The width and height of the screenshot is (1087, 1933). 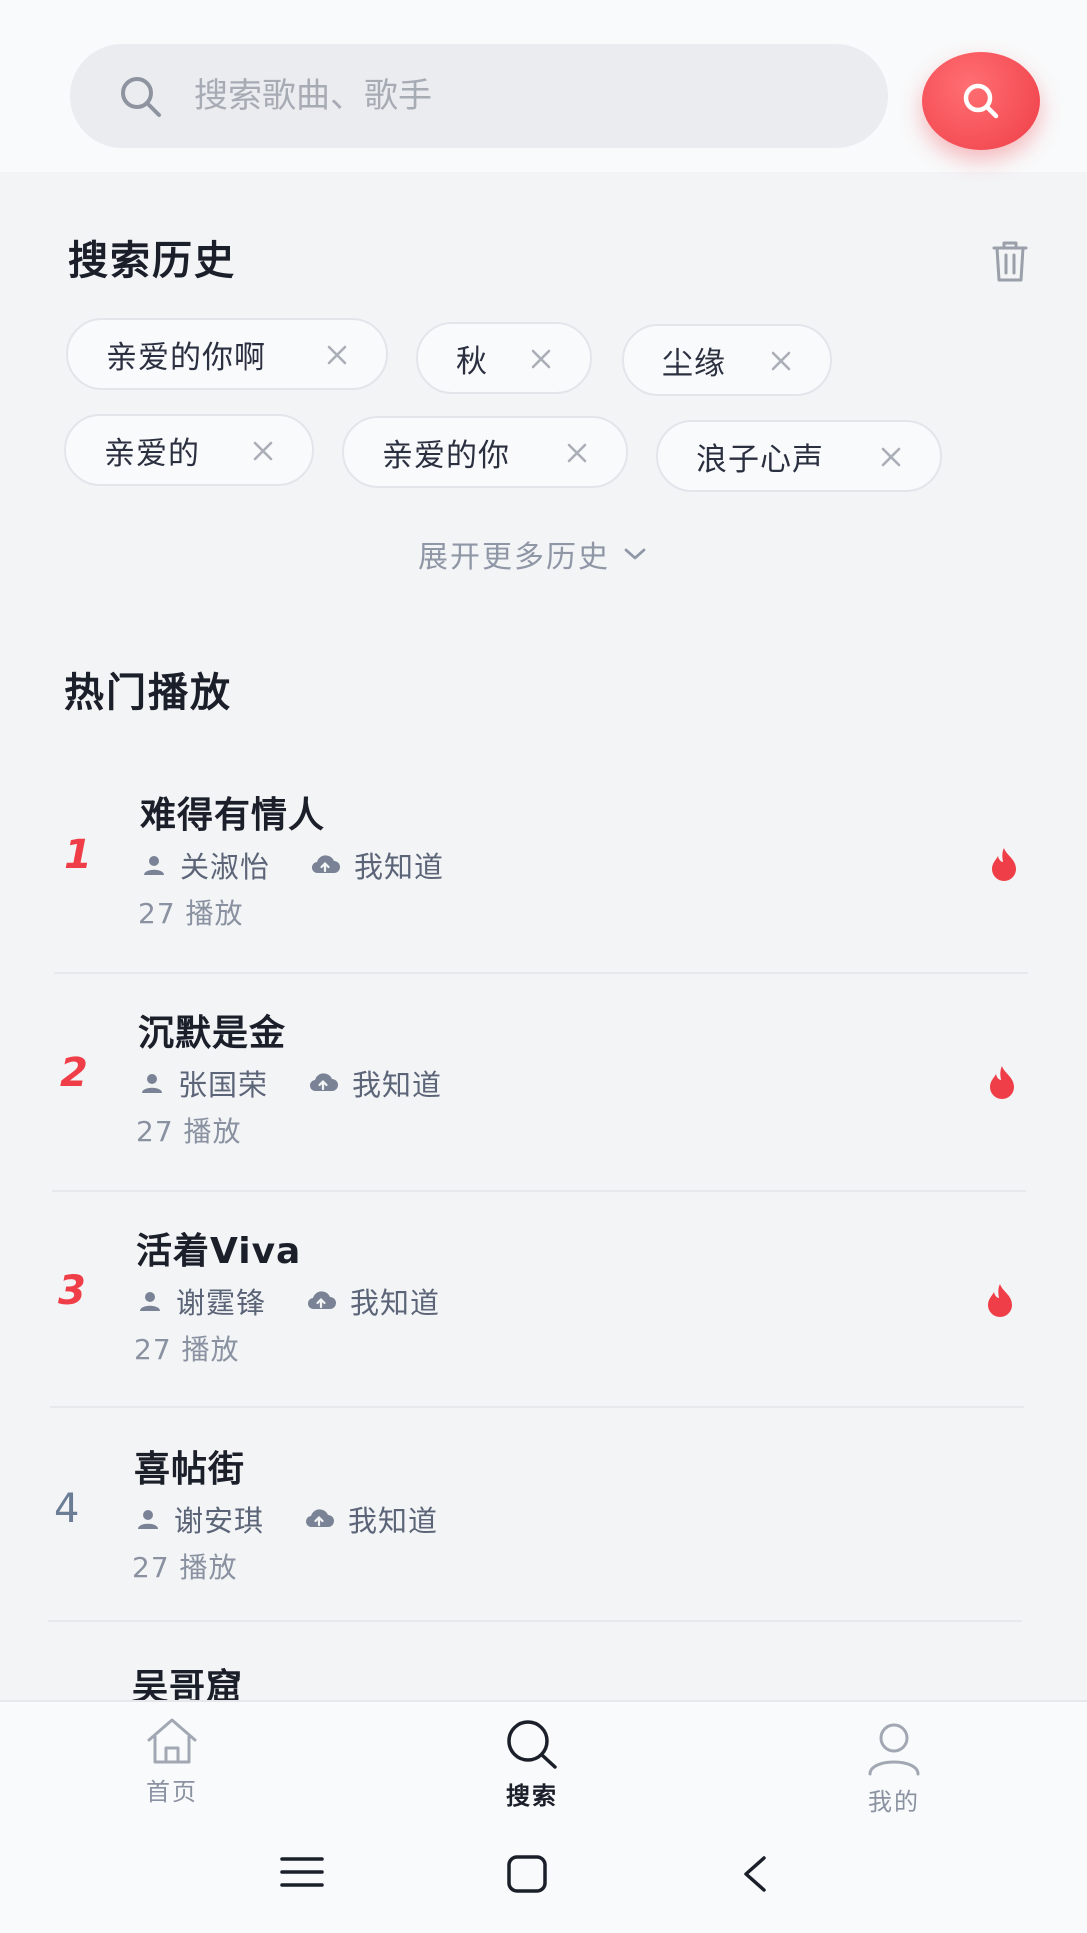 I want to click on expand-history-button: 展开更多历史, so click(x=533, y=554).